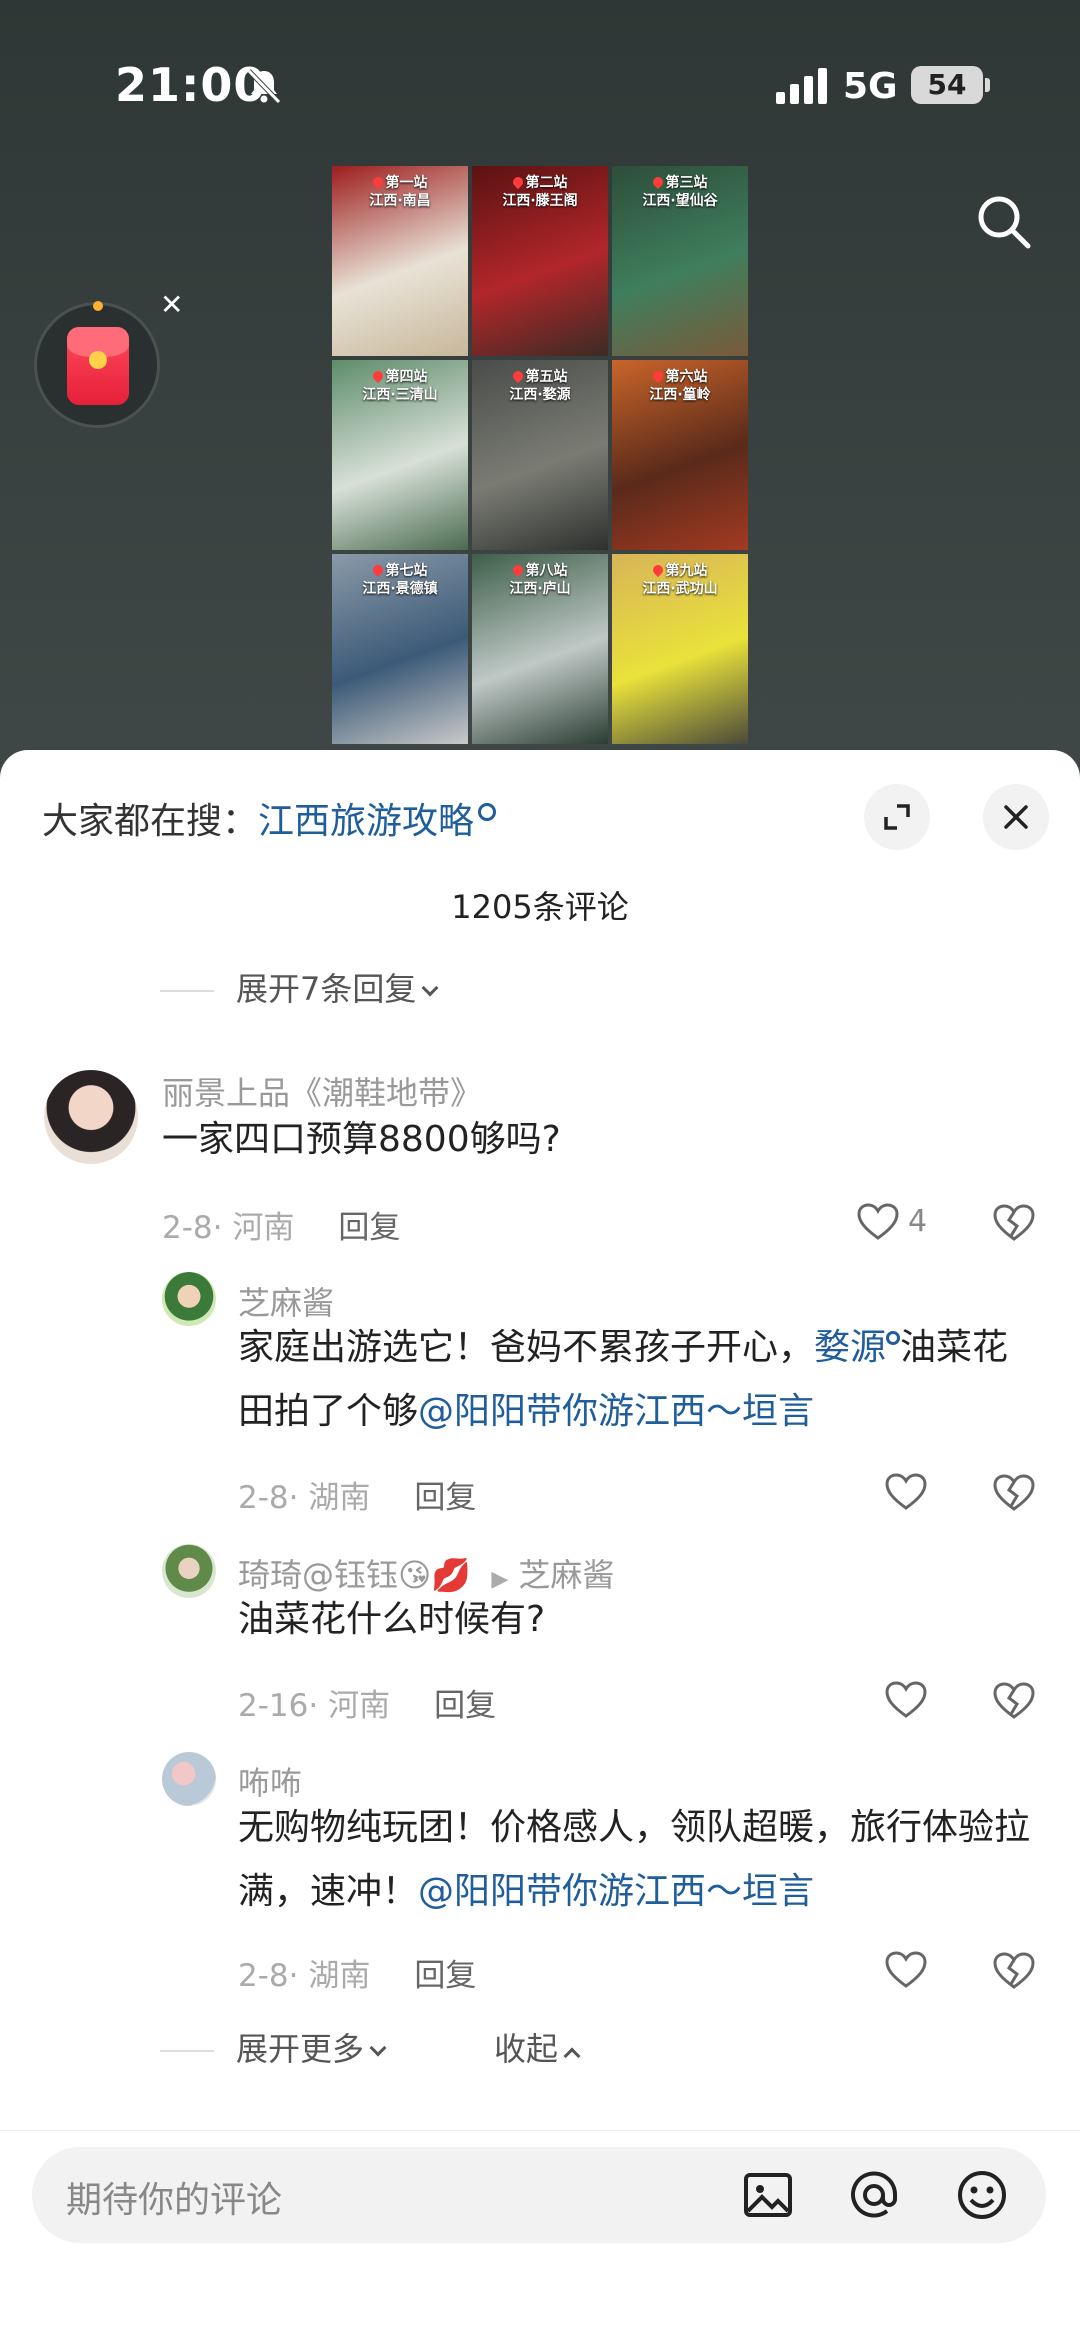  What do you see at coordinates (870, 86) in the screenshot?
I see `network-type: 5G` at bounding box center [870, 86].